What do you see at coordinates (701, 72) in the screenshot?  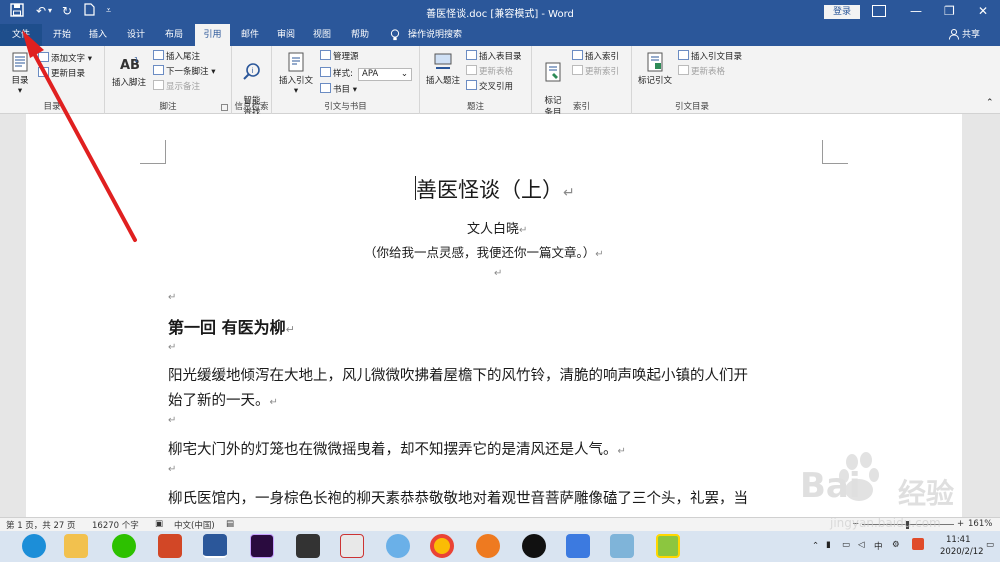 I see `update-toa-button: 更新表格` at bounding box center [701, 72].